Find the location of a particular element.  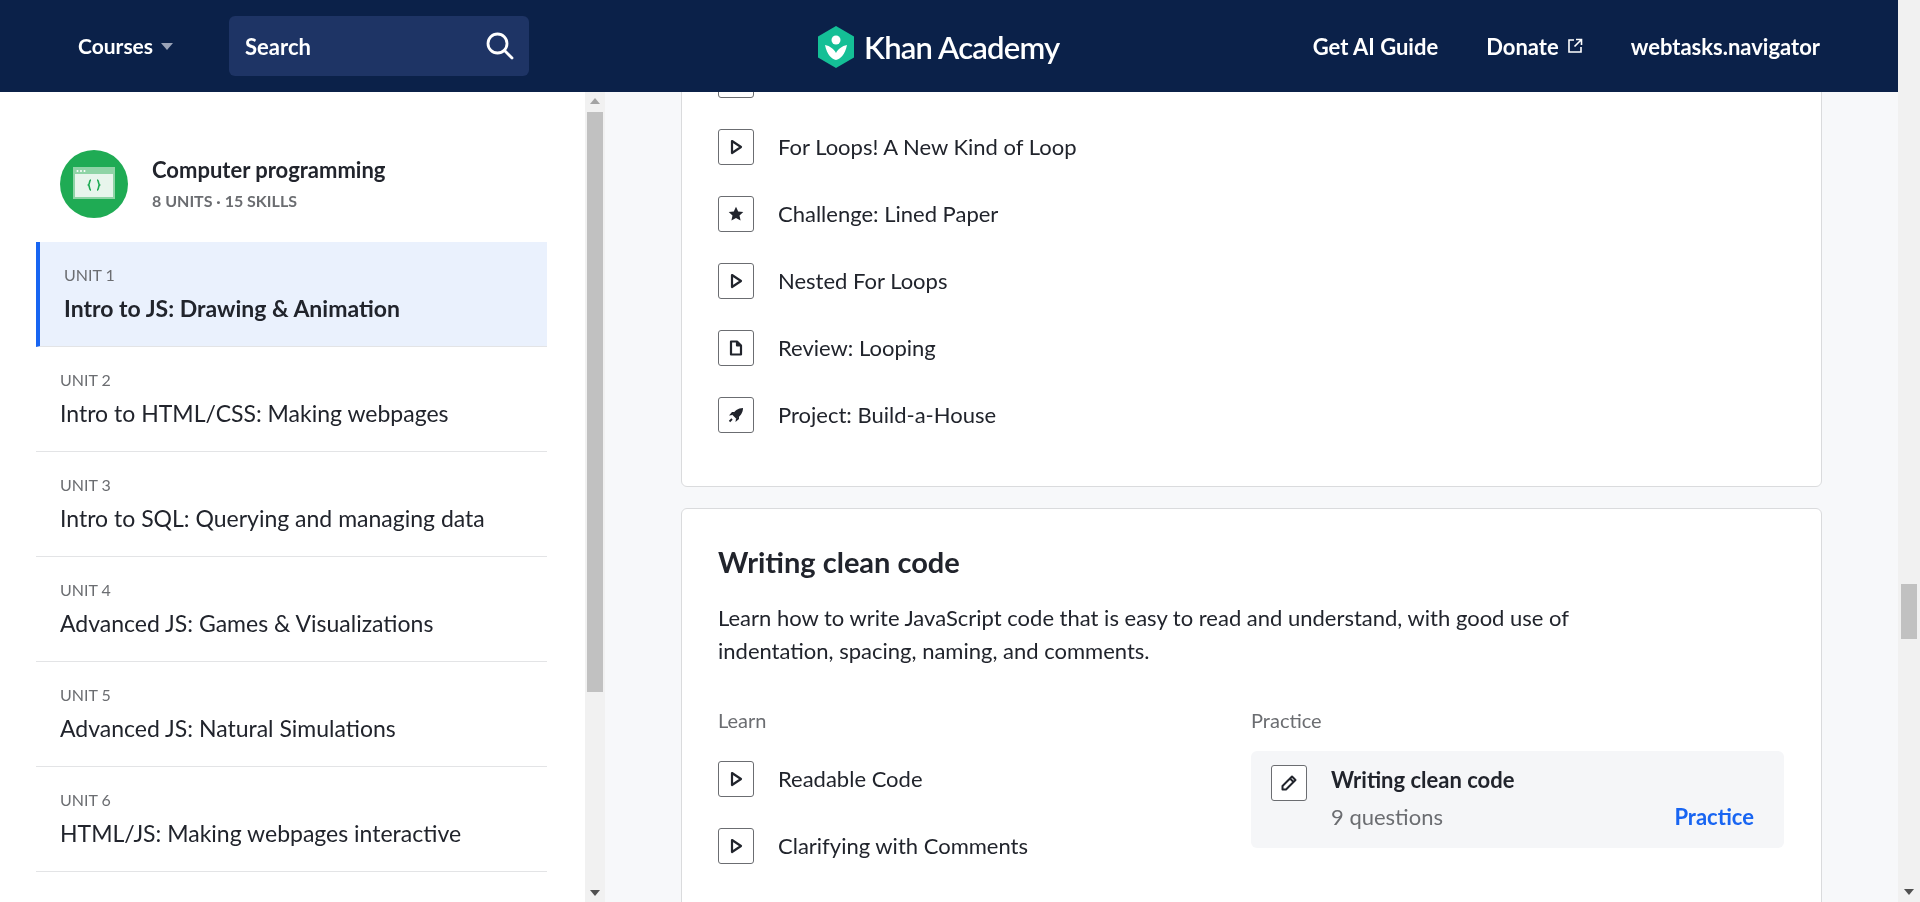

courses-dropdown: Courses is located at coordinates (126, 46).